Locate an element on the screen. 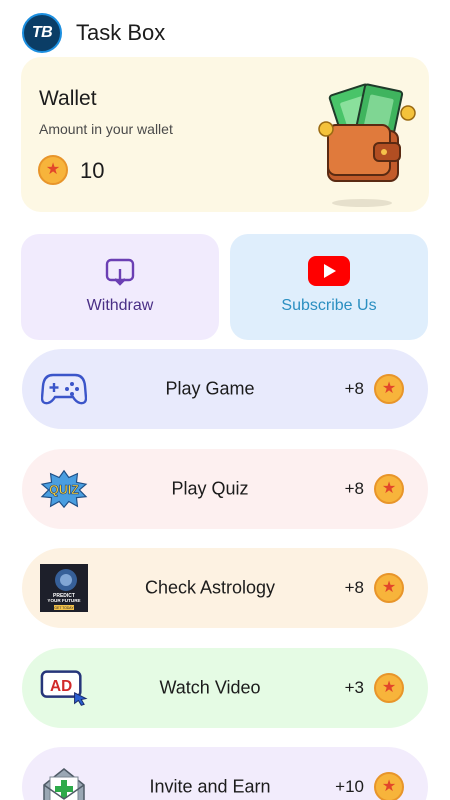 This screenshot has height=800, width=450. task-points: +3 is located at coordinates (354, 687).